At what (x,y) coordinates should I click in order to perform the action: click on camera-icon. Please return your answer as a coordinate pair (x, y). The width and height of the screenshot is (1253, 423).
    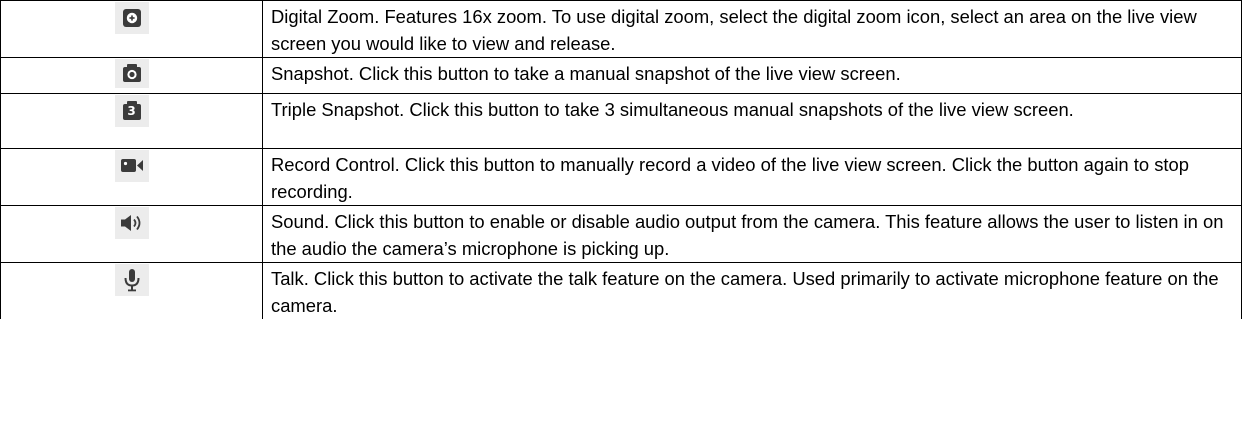
    Looking at the image, I should click on (131, 73).